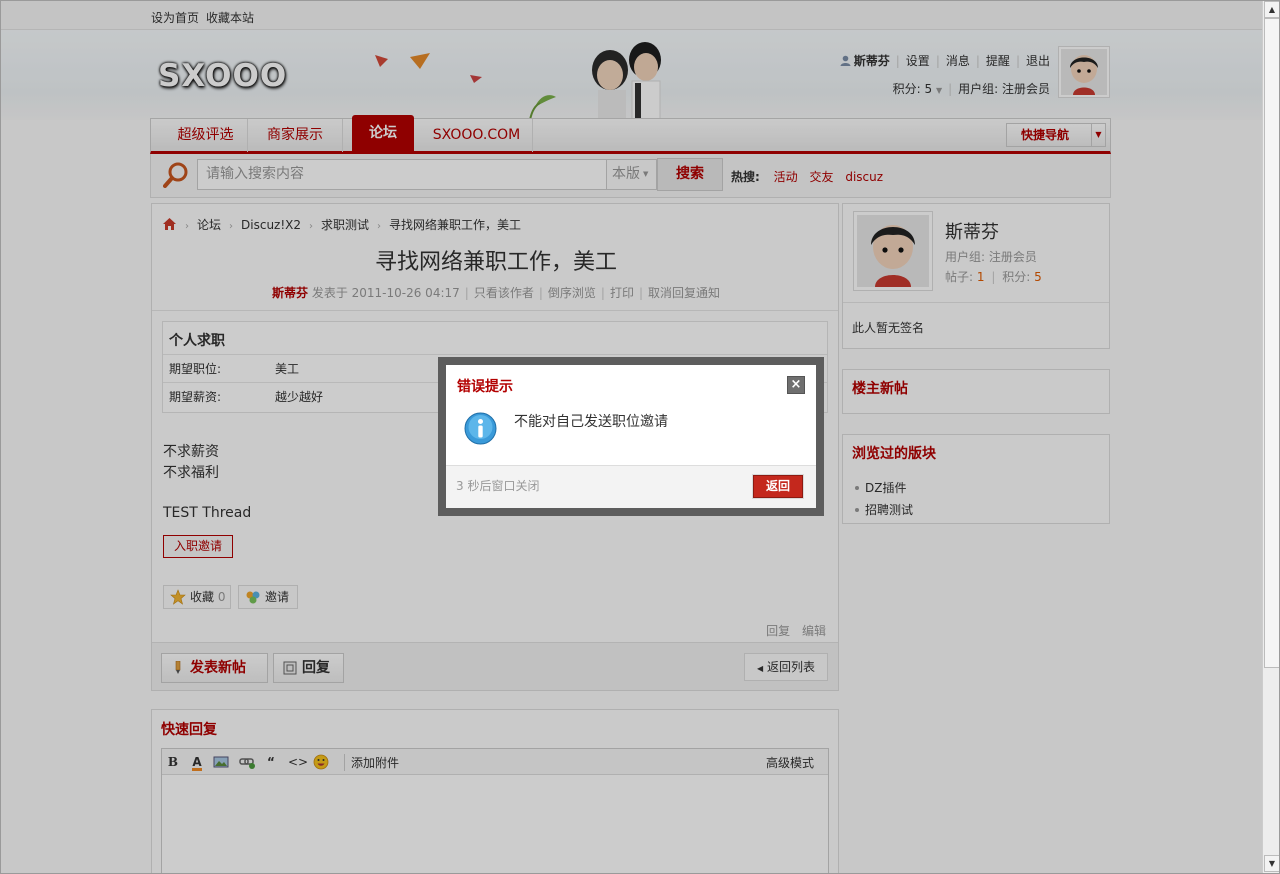 Image resolution: width=1280 pixels, height=874 pixels. Describe the element at coordinates (631, 486) in the screenshot. I see `dialog-footer: 3 秒后窗口关闭 返回` at that location.